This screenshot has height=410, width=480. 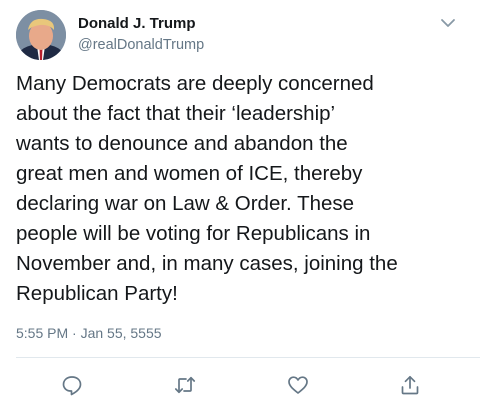 What do you see at coordinates (89, 333) in the screenshot?
I see `tweet-timestamp: 5:55 PM · Jan 55, 5555` at bounding box center [89, 333].